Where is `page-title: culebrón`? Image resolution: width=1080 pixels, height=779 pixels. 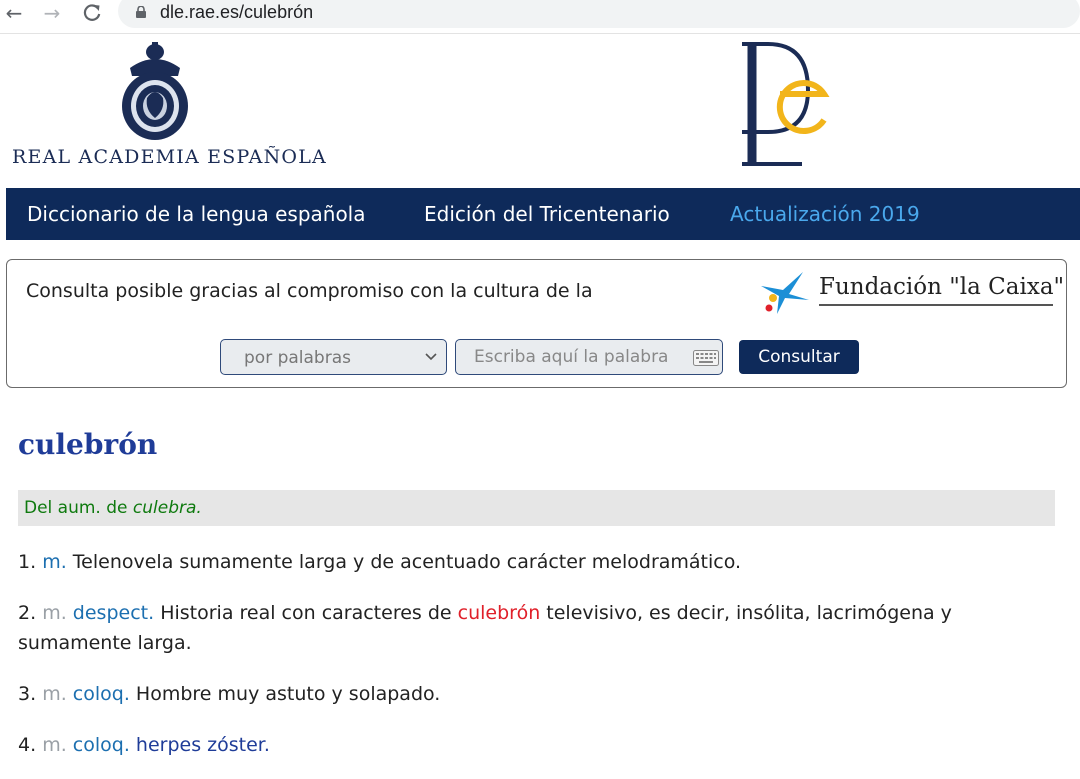 page-title: culebrón is located at coordinates (88, 444).